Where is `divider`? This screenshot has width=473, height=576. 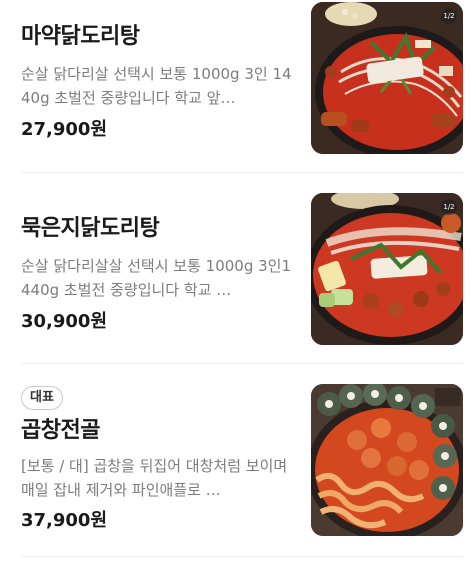 divider is located at coordinates (242, 556).